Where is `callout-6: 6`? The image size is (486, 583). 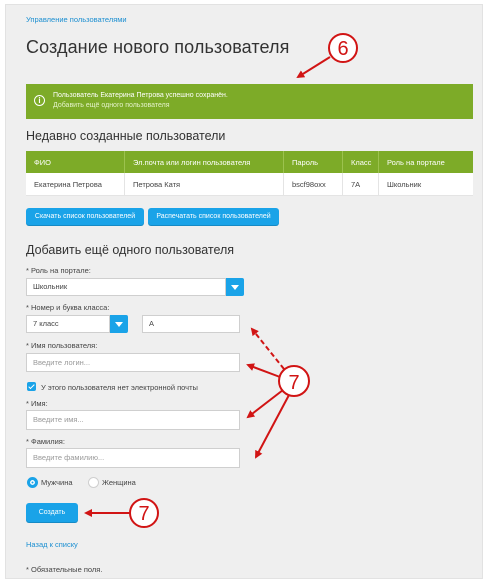 callout-6: 6 is located at coordinates (327, 56).